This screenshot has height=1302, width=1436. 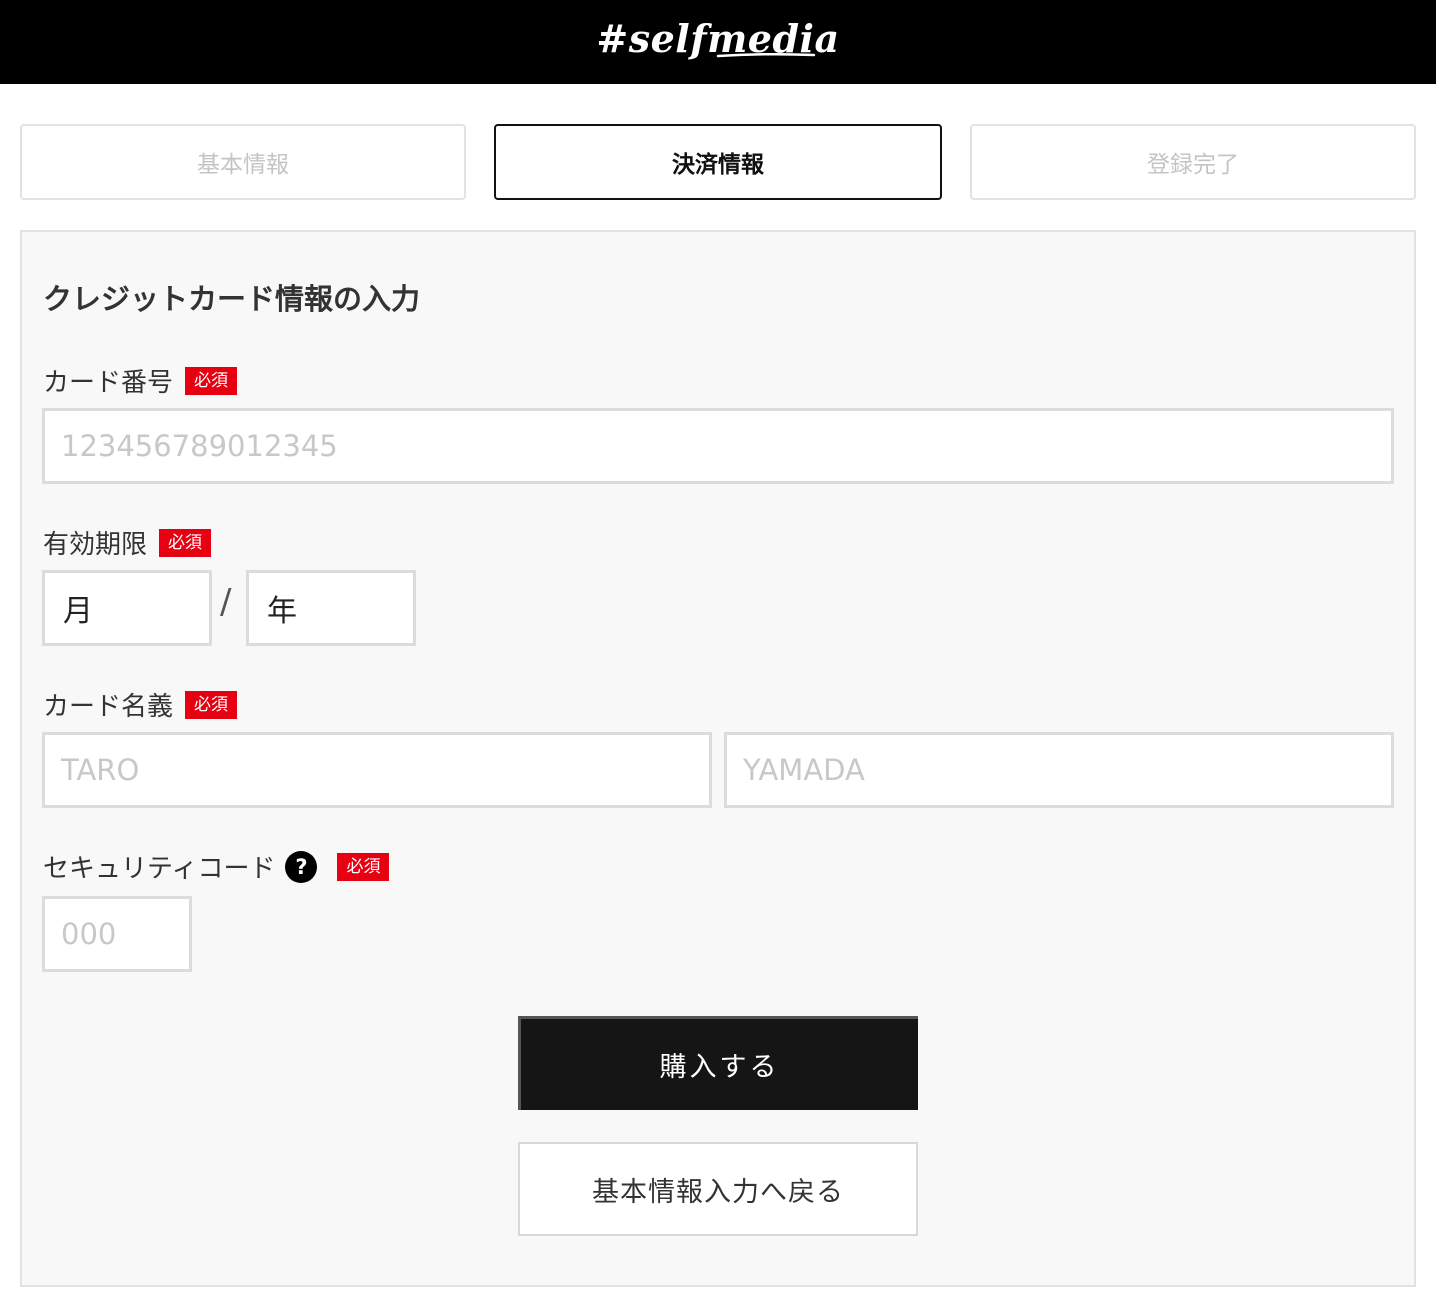 I want to click on help-icon: ?, so click(x=301, y=866).